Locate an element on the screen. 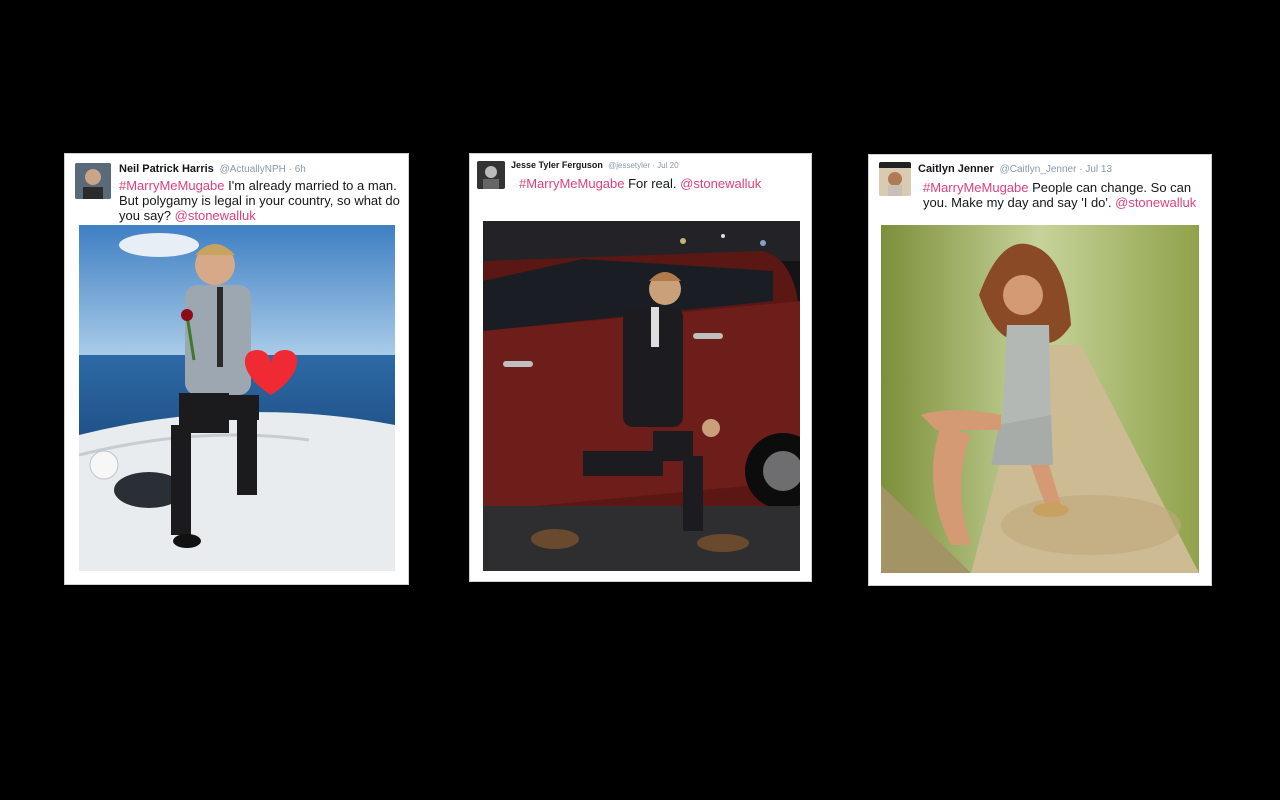 This screenshot has height=800, width=1280. man-kneeling-beside-red-car-icon is located at coordinates (641, 396).